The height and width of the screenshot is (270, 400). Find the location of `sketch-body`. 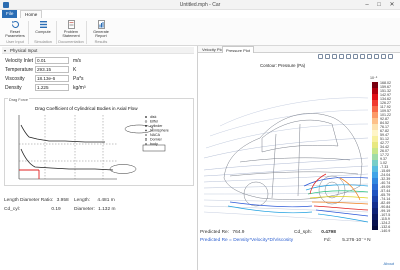

sketch-body is located at coordinates (123, 169).